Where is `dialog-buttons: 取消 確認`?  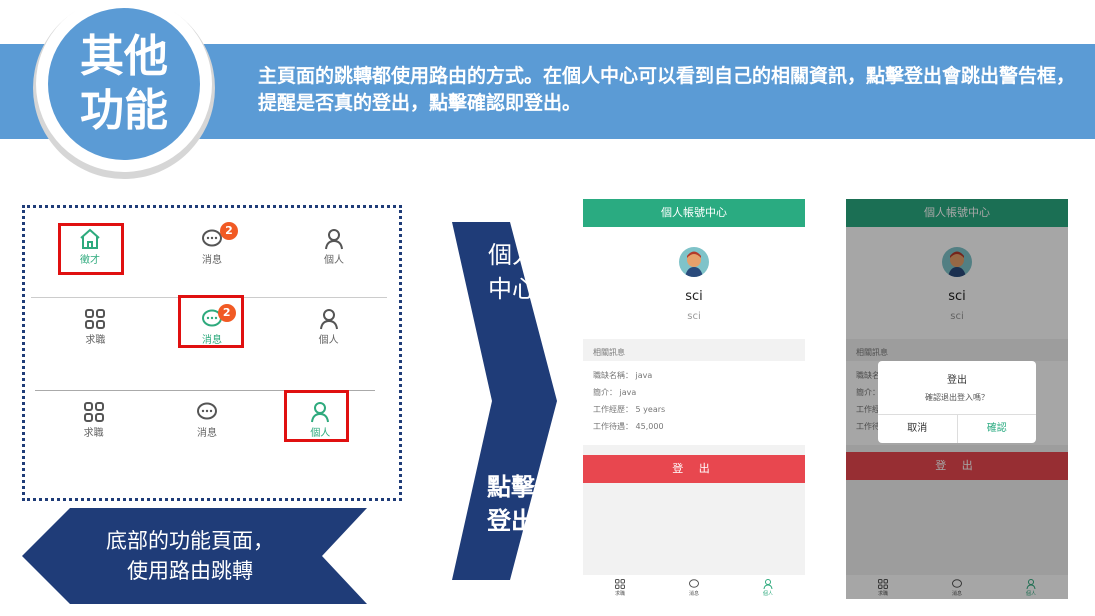
dialog-buttons: 取消 確認 is located at coordinates (957, 428).